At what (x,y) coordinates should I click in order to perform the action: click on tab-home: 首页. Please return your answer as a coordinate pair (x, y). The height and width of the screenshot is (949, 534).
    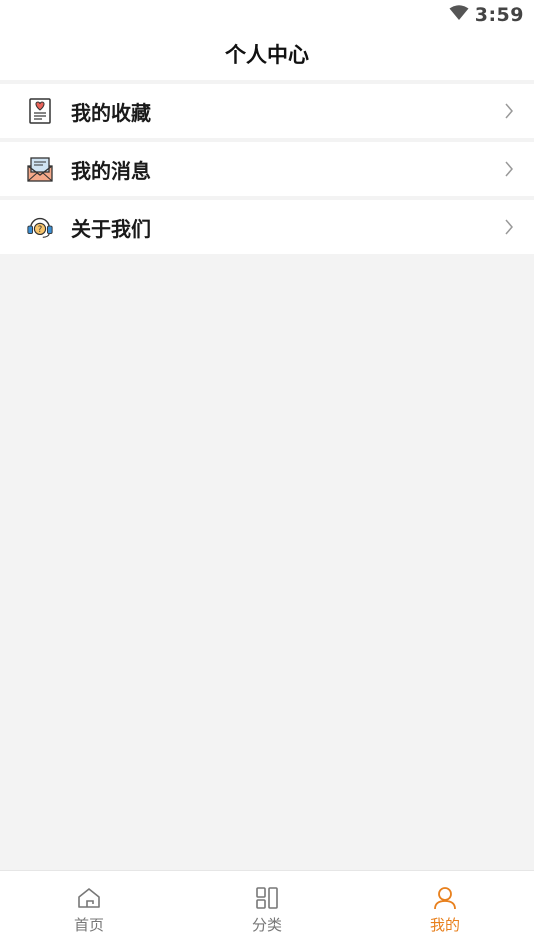
    Looking at the image, I should click on (89, 910).